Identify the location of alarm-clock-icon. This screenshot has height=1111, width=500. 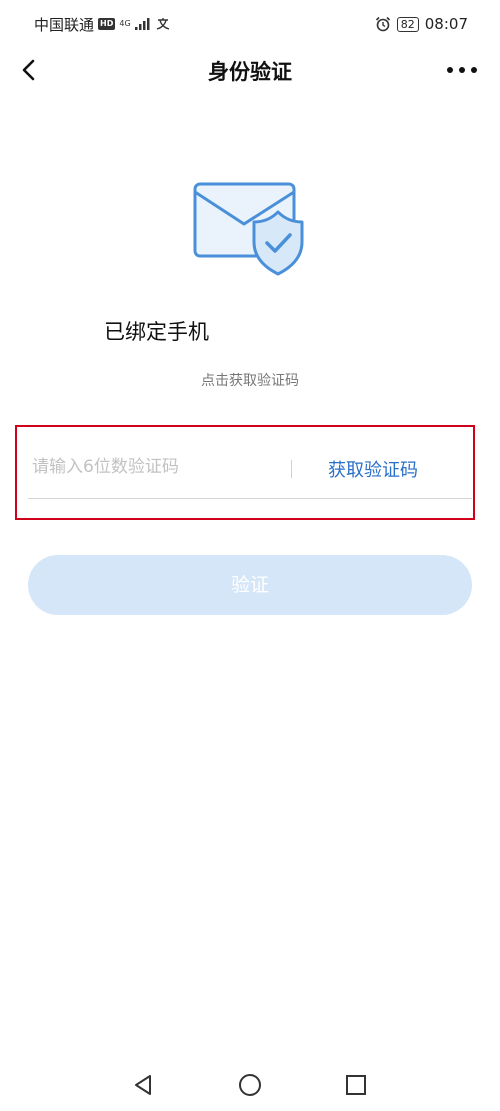
(382, 24).